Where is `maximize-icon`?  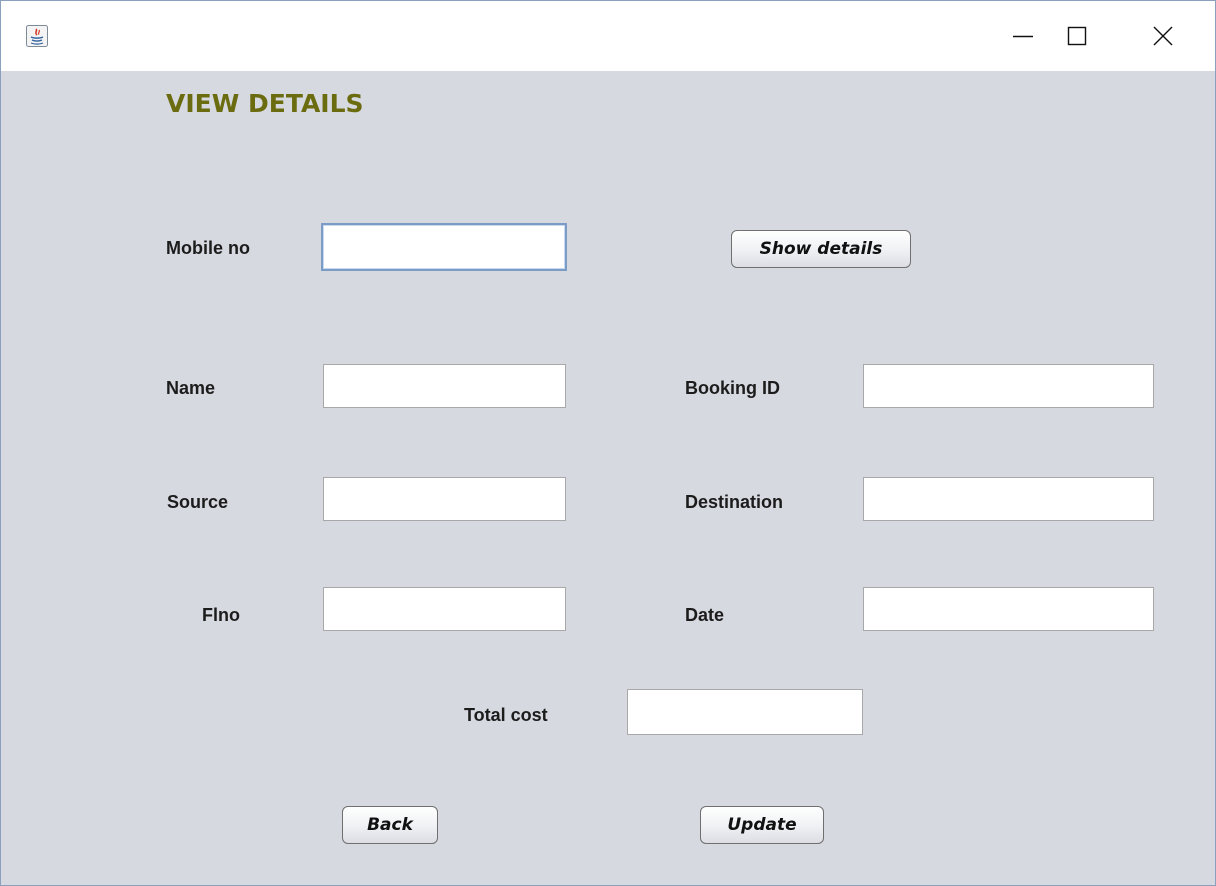 maximize-icon is located at coordinates (1077, 36).